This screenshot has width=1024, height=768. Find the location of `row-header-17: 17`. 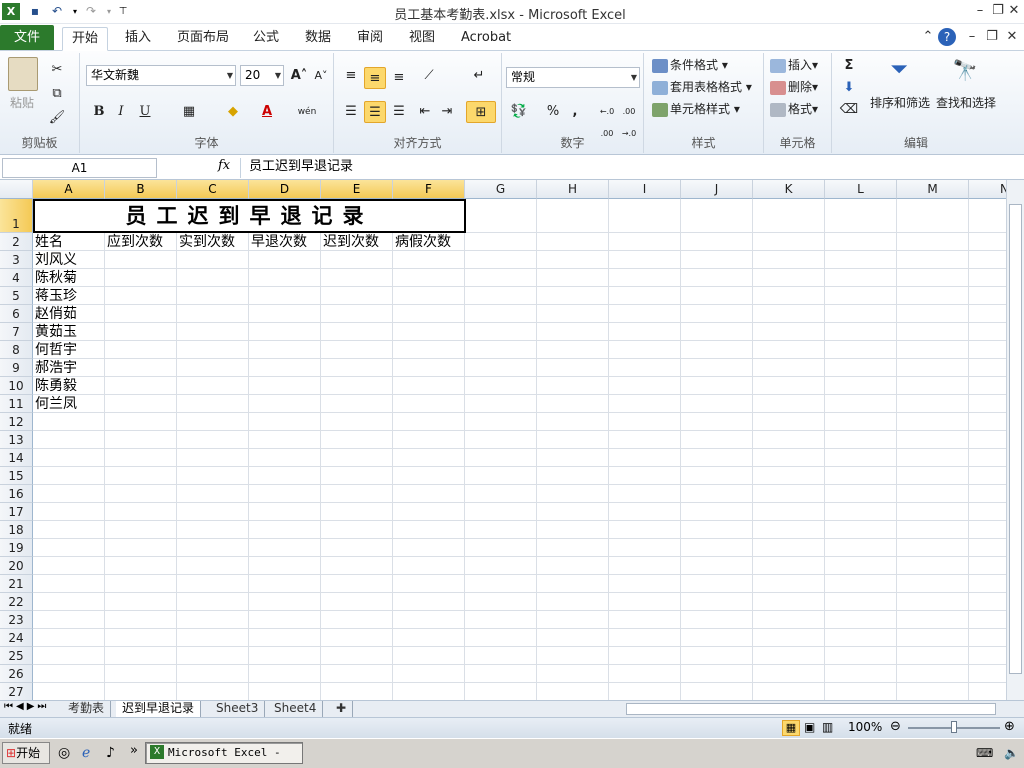

row-header-17: 17 is located at coordinates (16, 512).